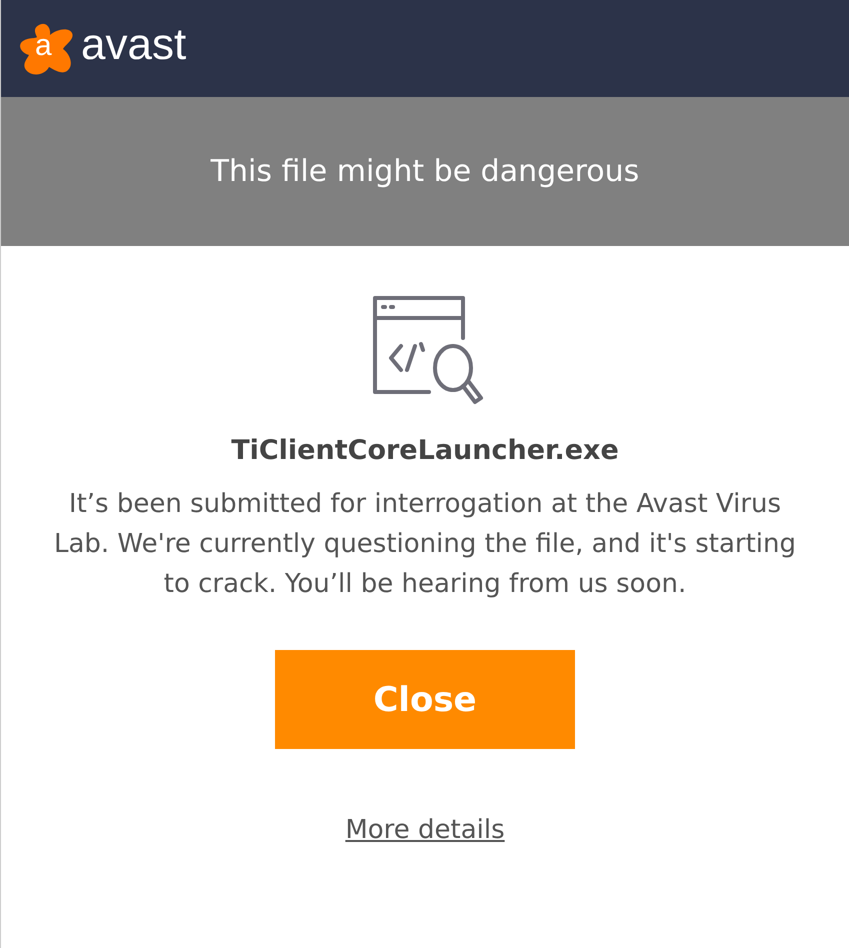 Image resolution: width=849 pixels, height=948 pixels. What do you see at coordinates (424, 544) in the screenshot?
I see `message-text: It’s been submitted for interrogation at the Avast Virus Lab. We're currently questioning the file, and it's starting to crack. You’ll be hearing from us soon.` at bounding box center [424, 544].